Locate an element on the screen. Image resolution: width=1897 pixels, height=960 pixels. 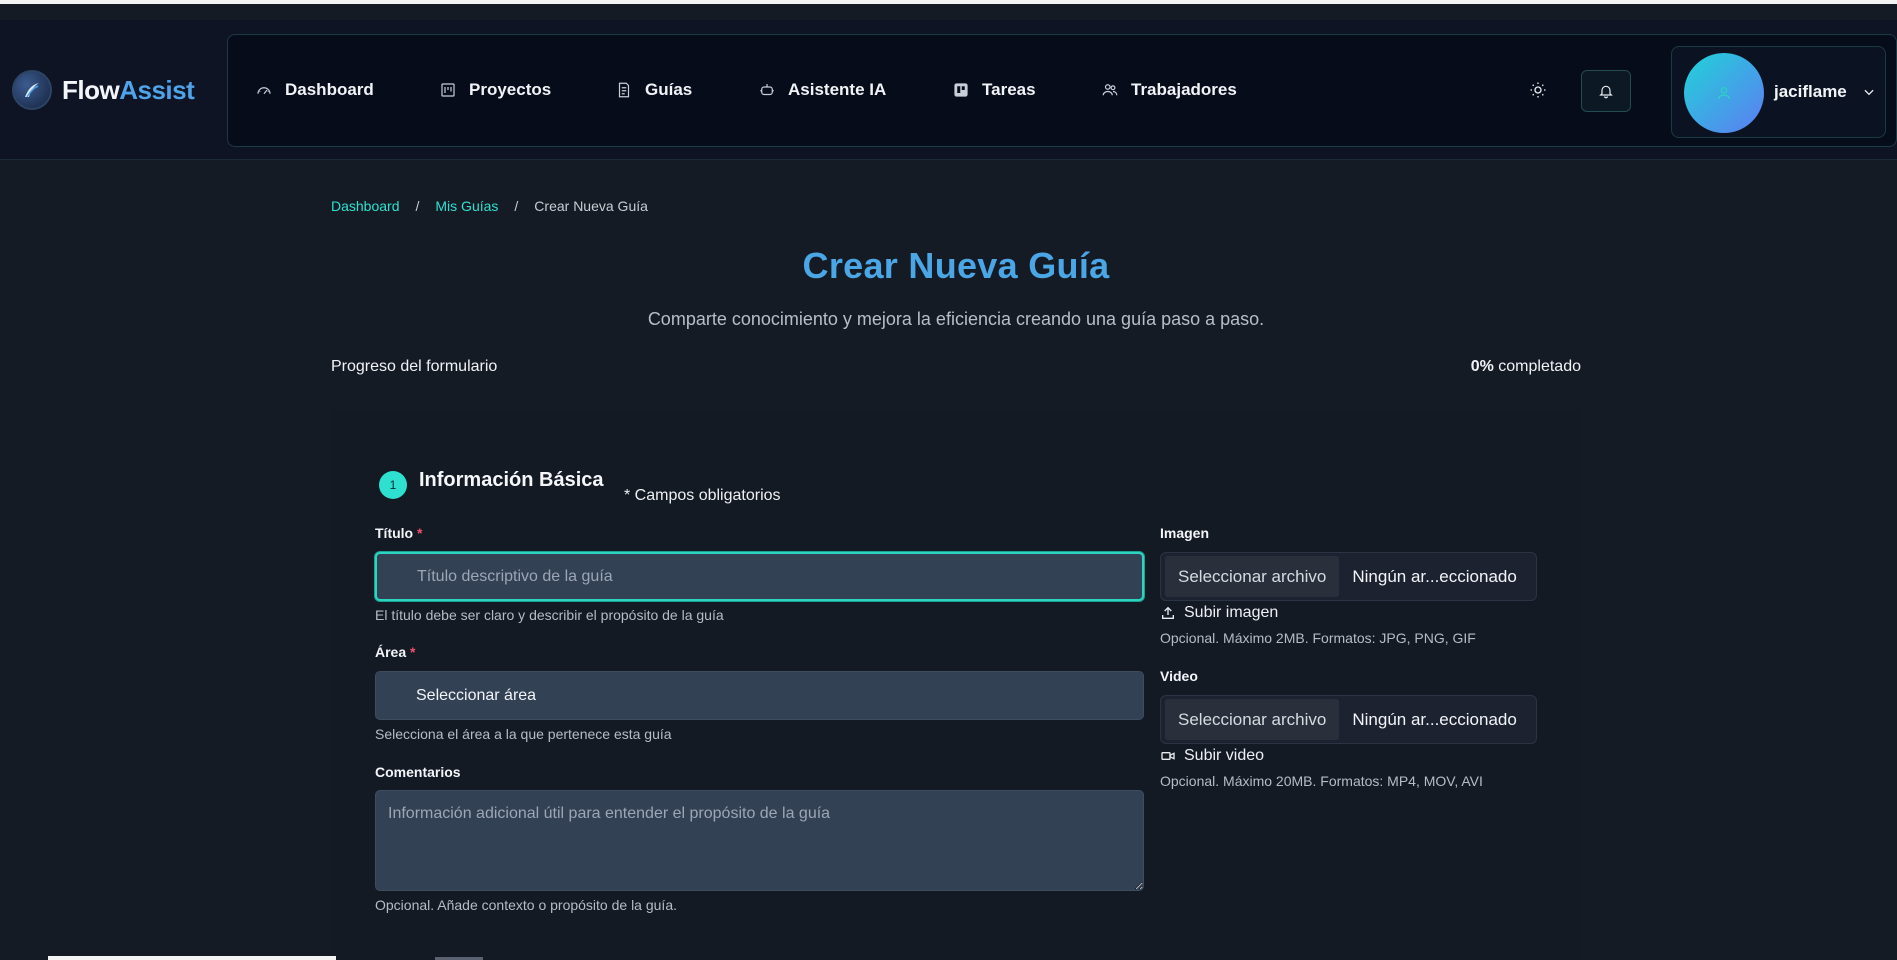
nav-item-tareas: Tareas is located at coordinates (994, 90).